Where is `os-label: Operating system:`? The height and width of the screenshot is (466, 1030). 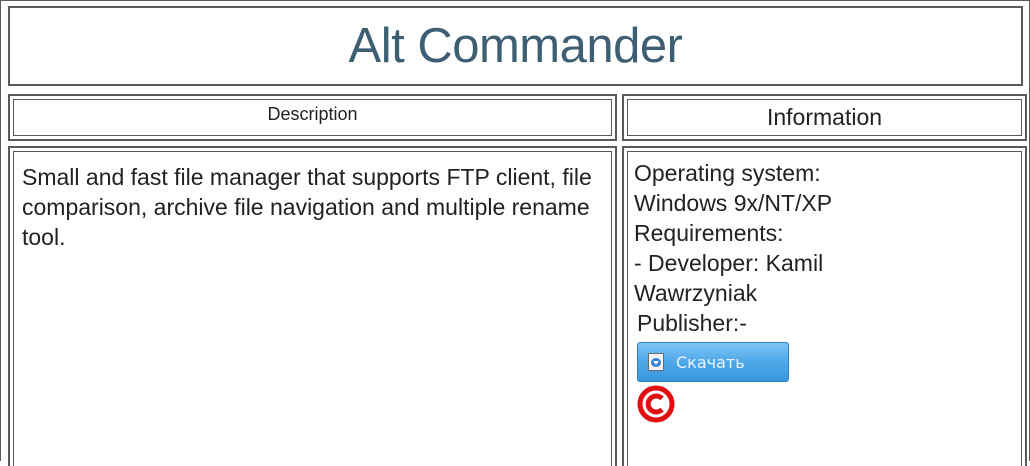 os-label: Operating system: is located at coordinates (727, 173).